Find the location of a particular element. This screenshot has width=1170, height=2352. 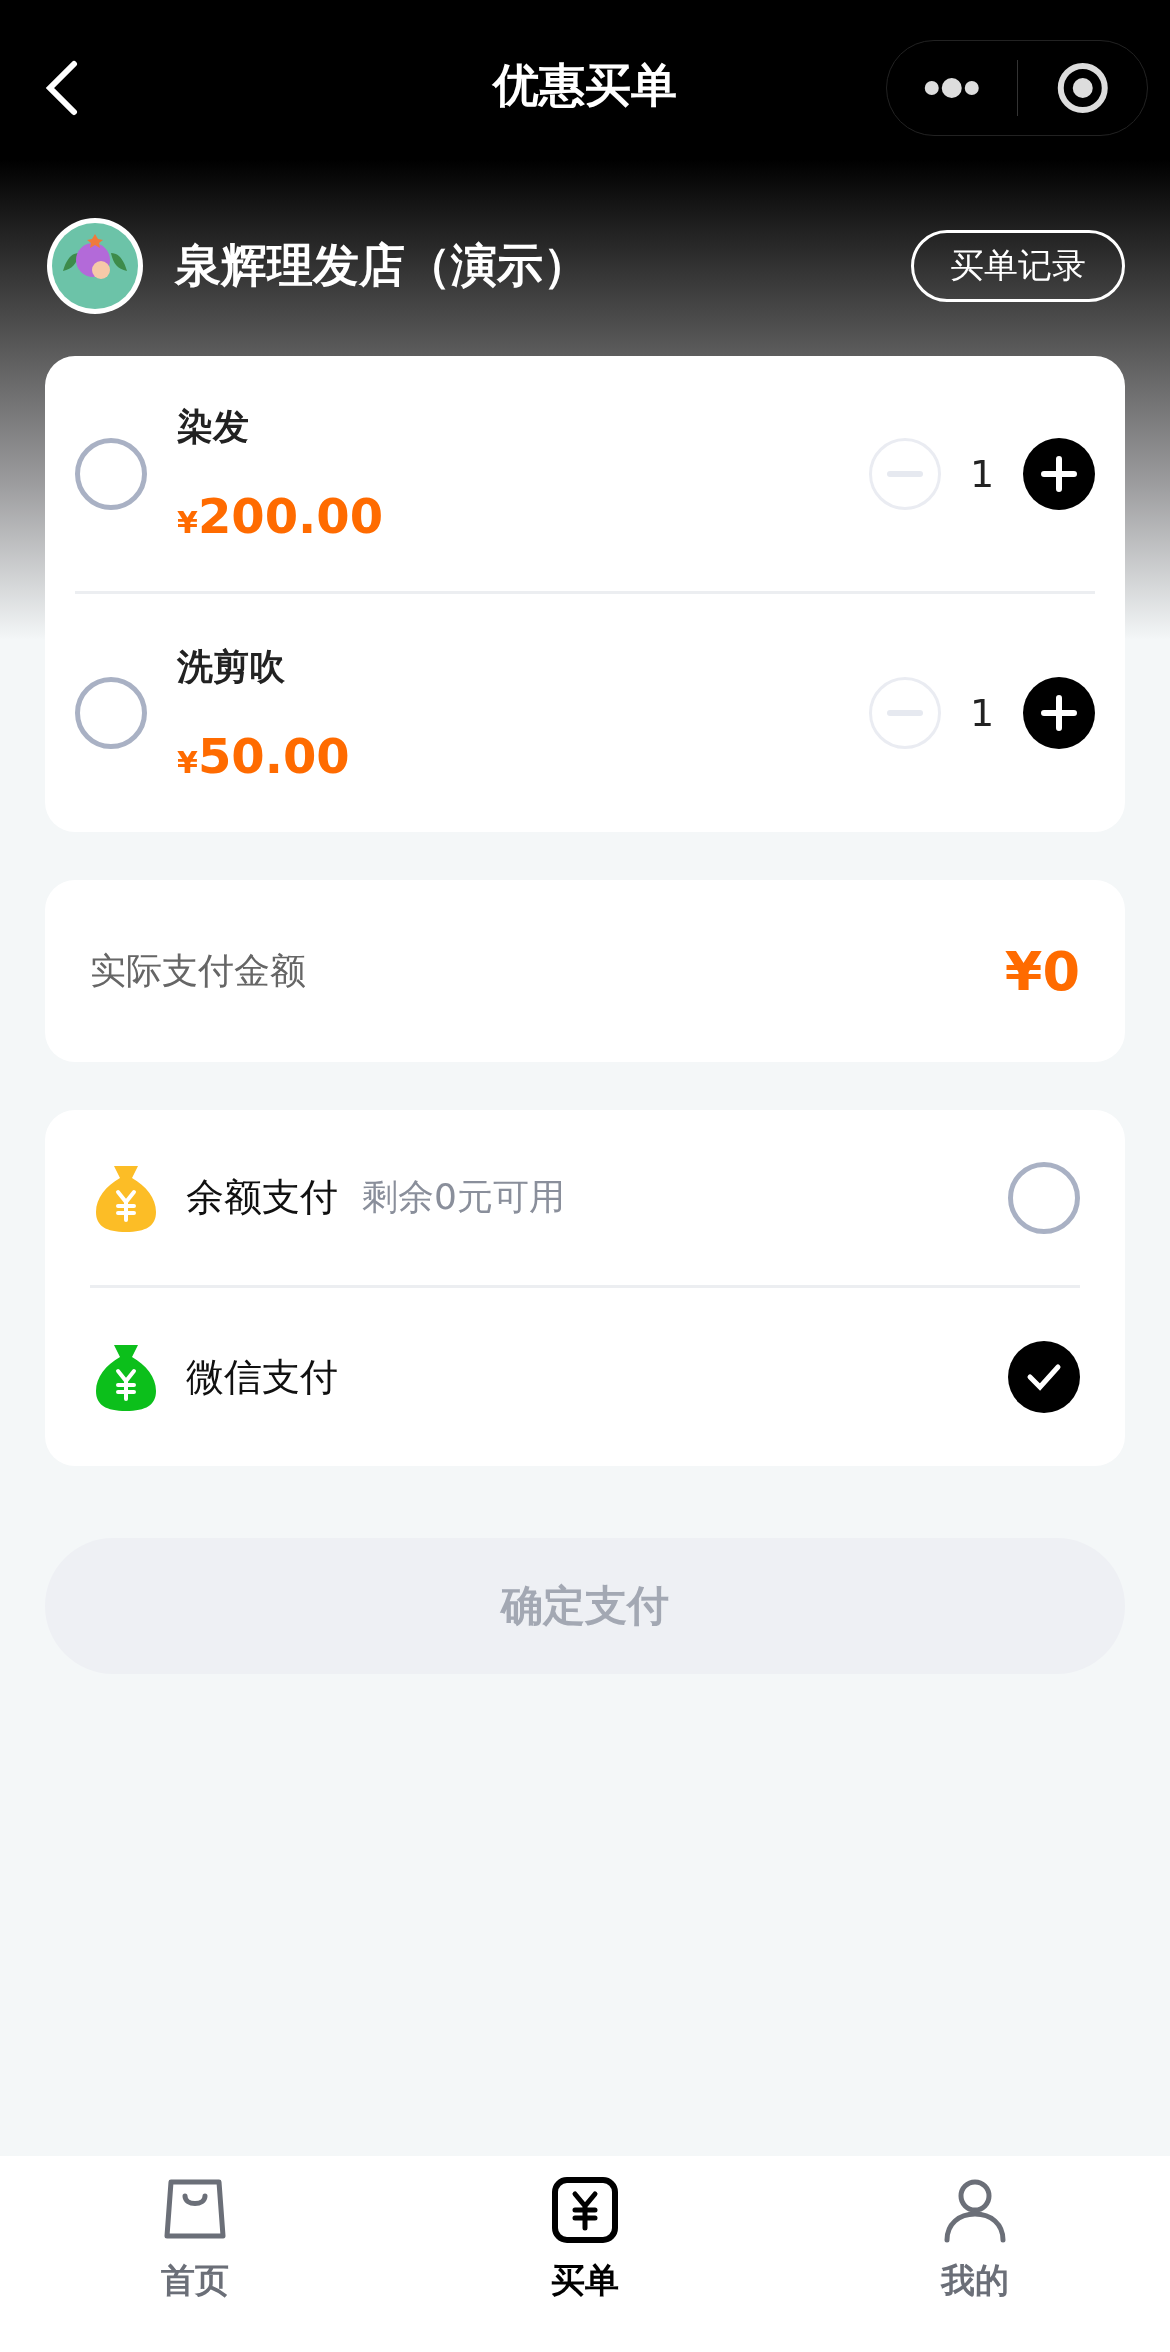

item-price: ¥200.00 is located at coordinates (281, 516).